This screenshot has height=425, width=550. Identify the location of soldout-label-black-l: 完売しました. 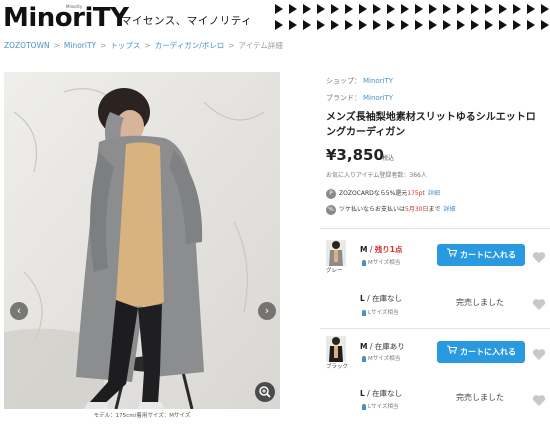
(480, 397).